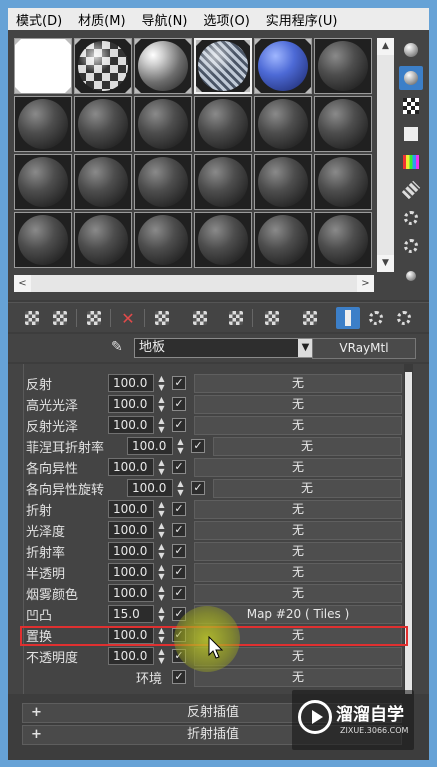  What do you see at coordinates (310, 318) in the screenshot?
I see `show-end-result-button` at bounding box center [310, 318].